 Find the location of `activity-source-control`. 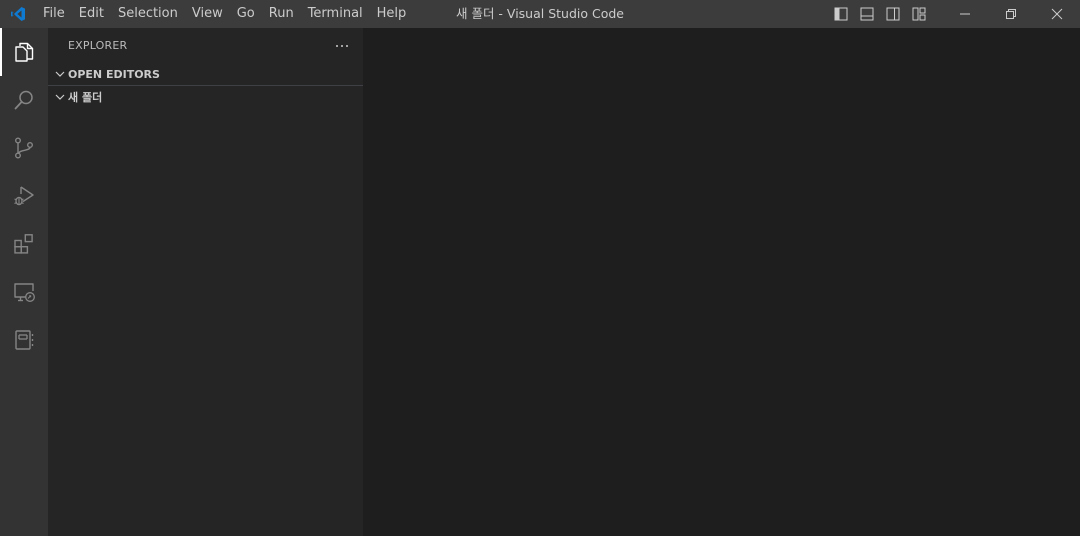

activity-source-control is located at coordinates (24, 148).